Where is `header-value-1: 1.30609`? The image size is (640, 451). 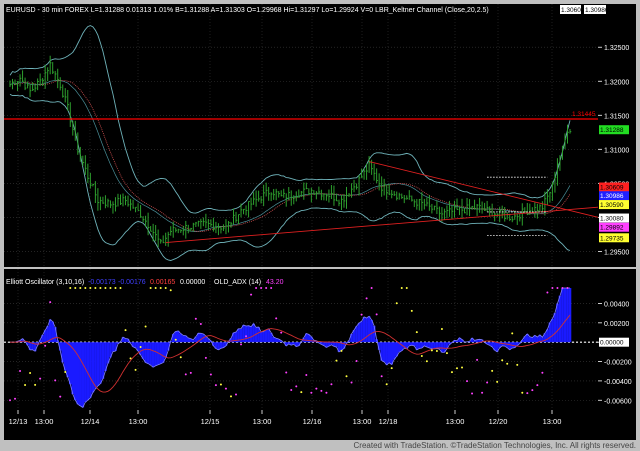
header-value-1: 1.30609 is located at coordinates (573, 10).